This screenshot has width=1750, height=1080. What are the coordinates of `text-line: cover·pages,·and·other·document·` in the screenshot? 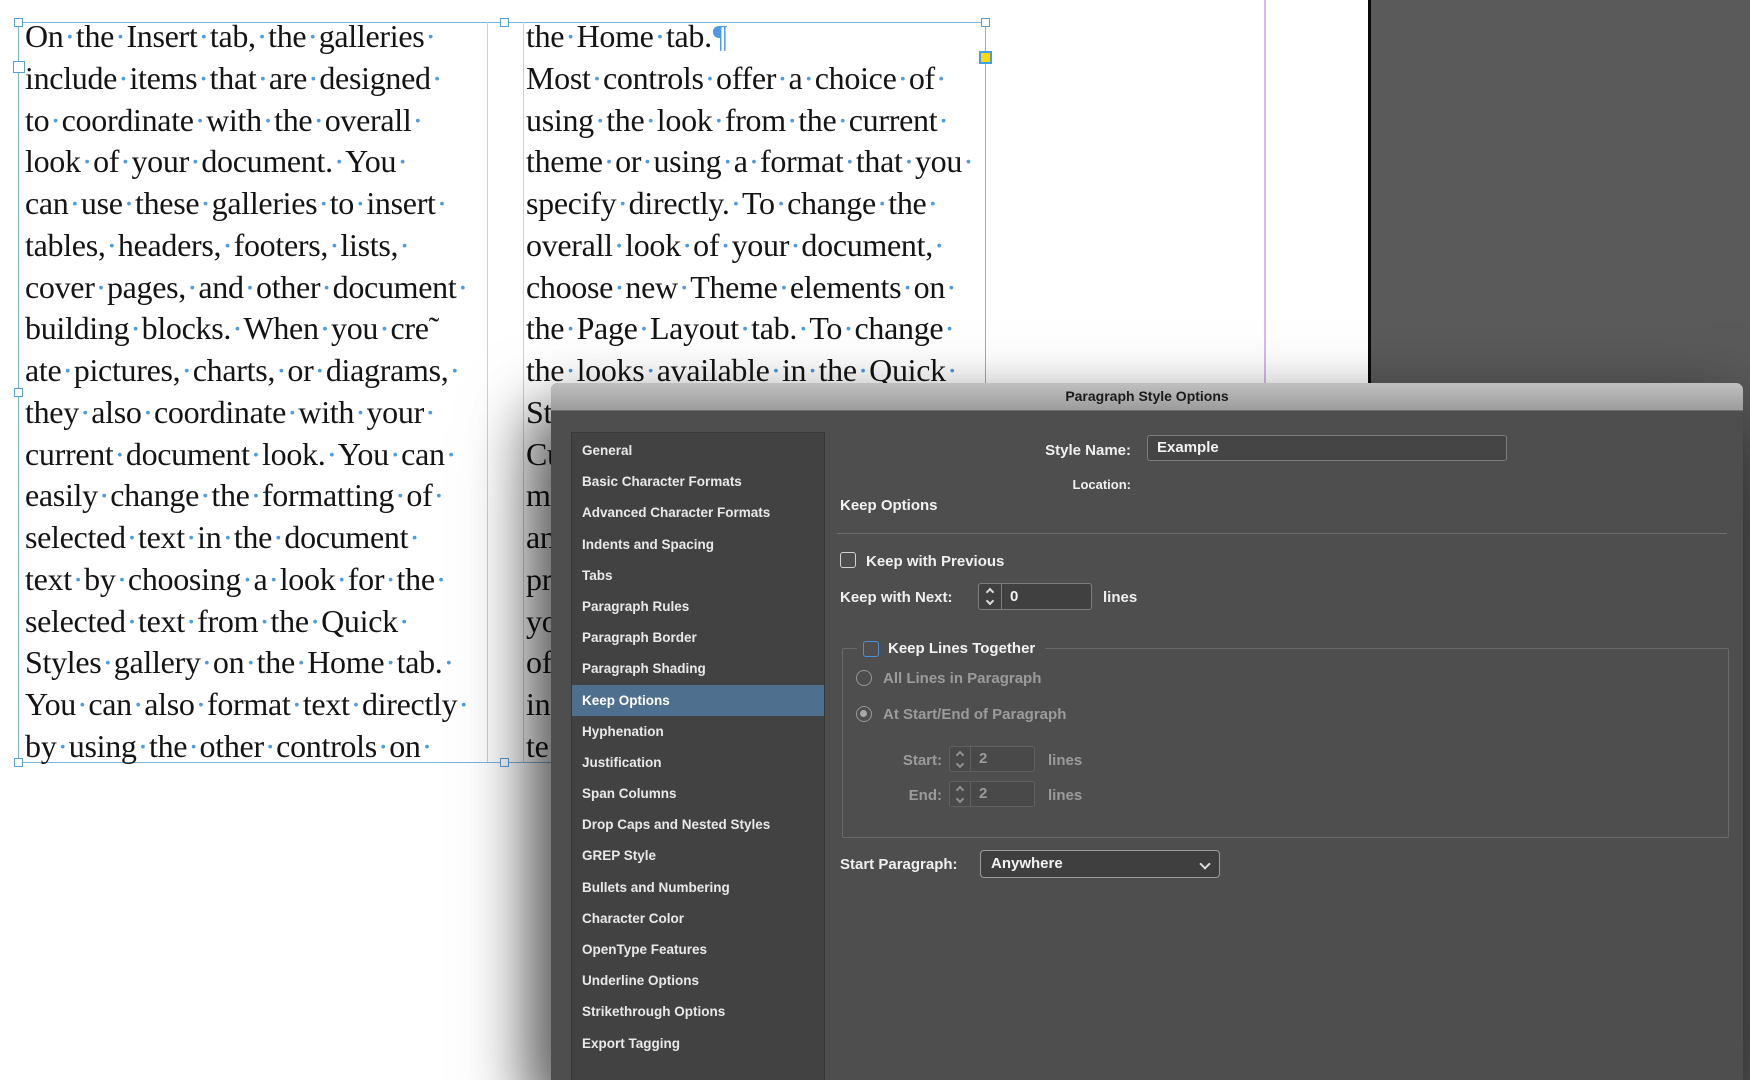 It's located at (247, 288).